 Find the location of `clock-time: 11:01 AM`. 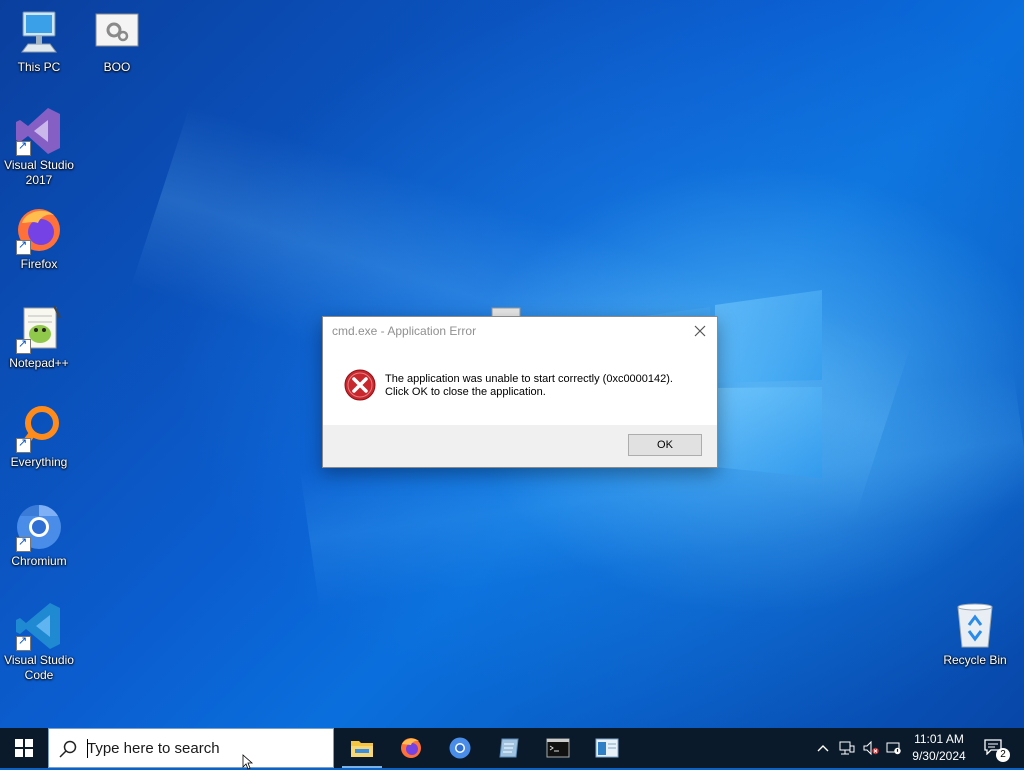

clock-time: 11:01 AM is located at coordinates (939, 739).